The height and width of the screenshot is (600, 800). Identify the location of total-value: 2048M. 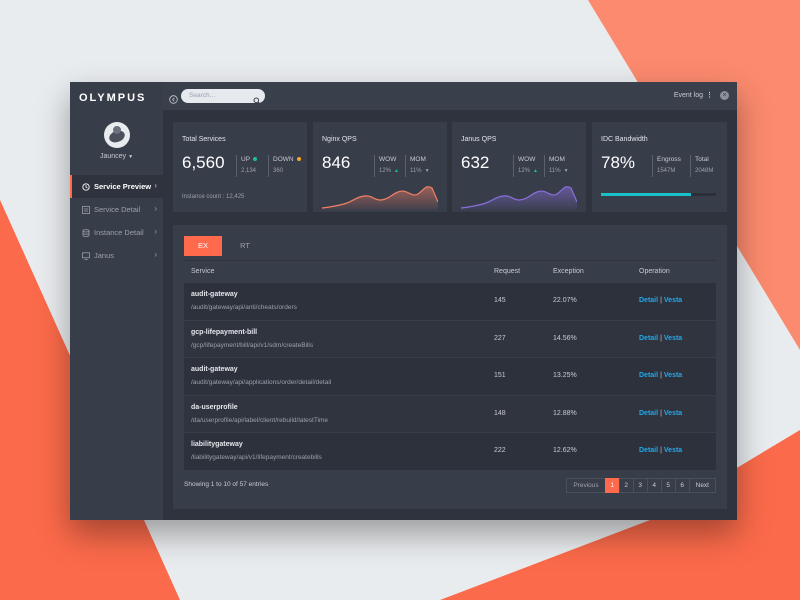
(704, 171).